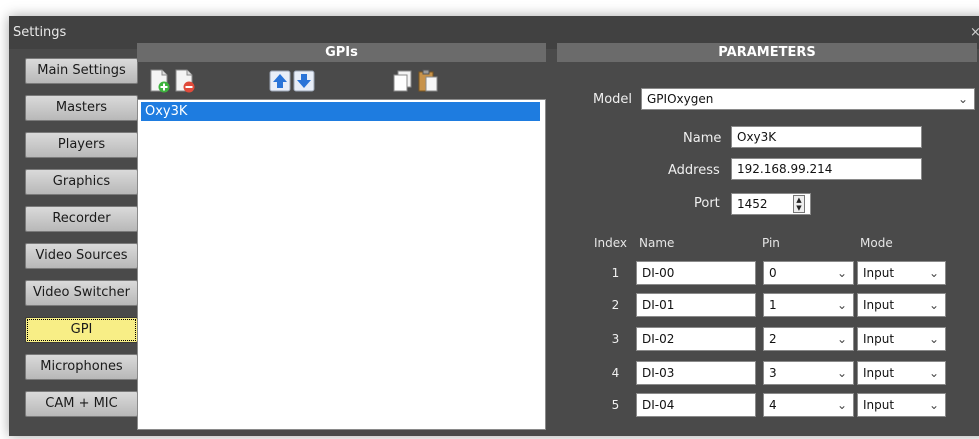 This screenshot has width=979, height=439. What do you see at coordinates (696, 339) in the screenshot?
I see `pin-name-field: DI-02` at bounding box center [696, 339].